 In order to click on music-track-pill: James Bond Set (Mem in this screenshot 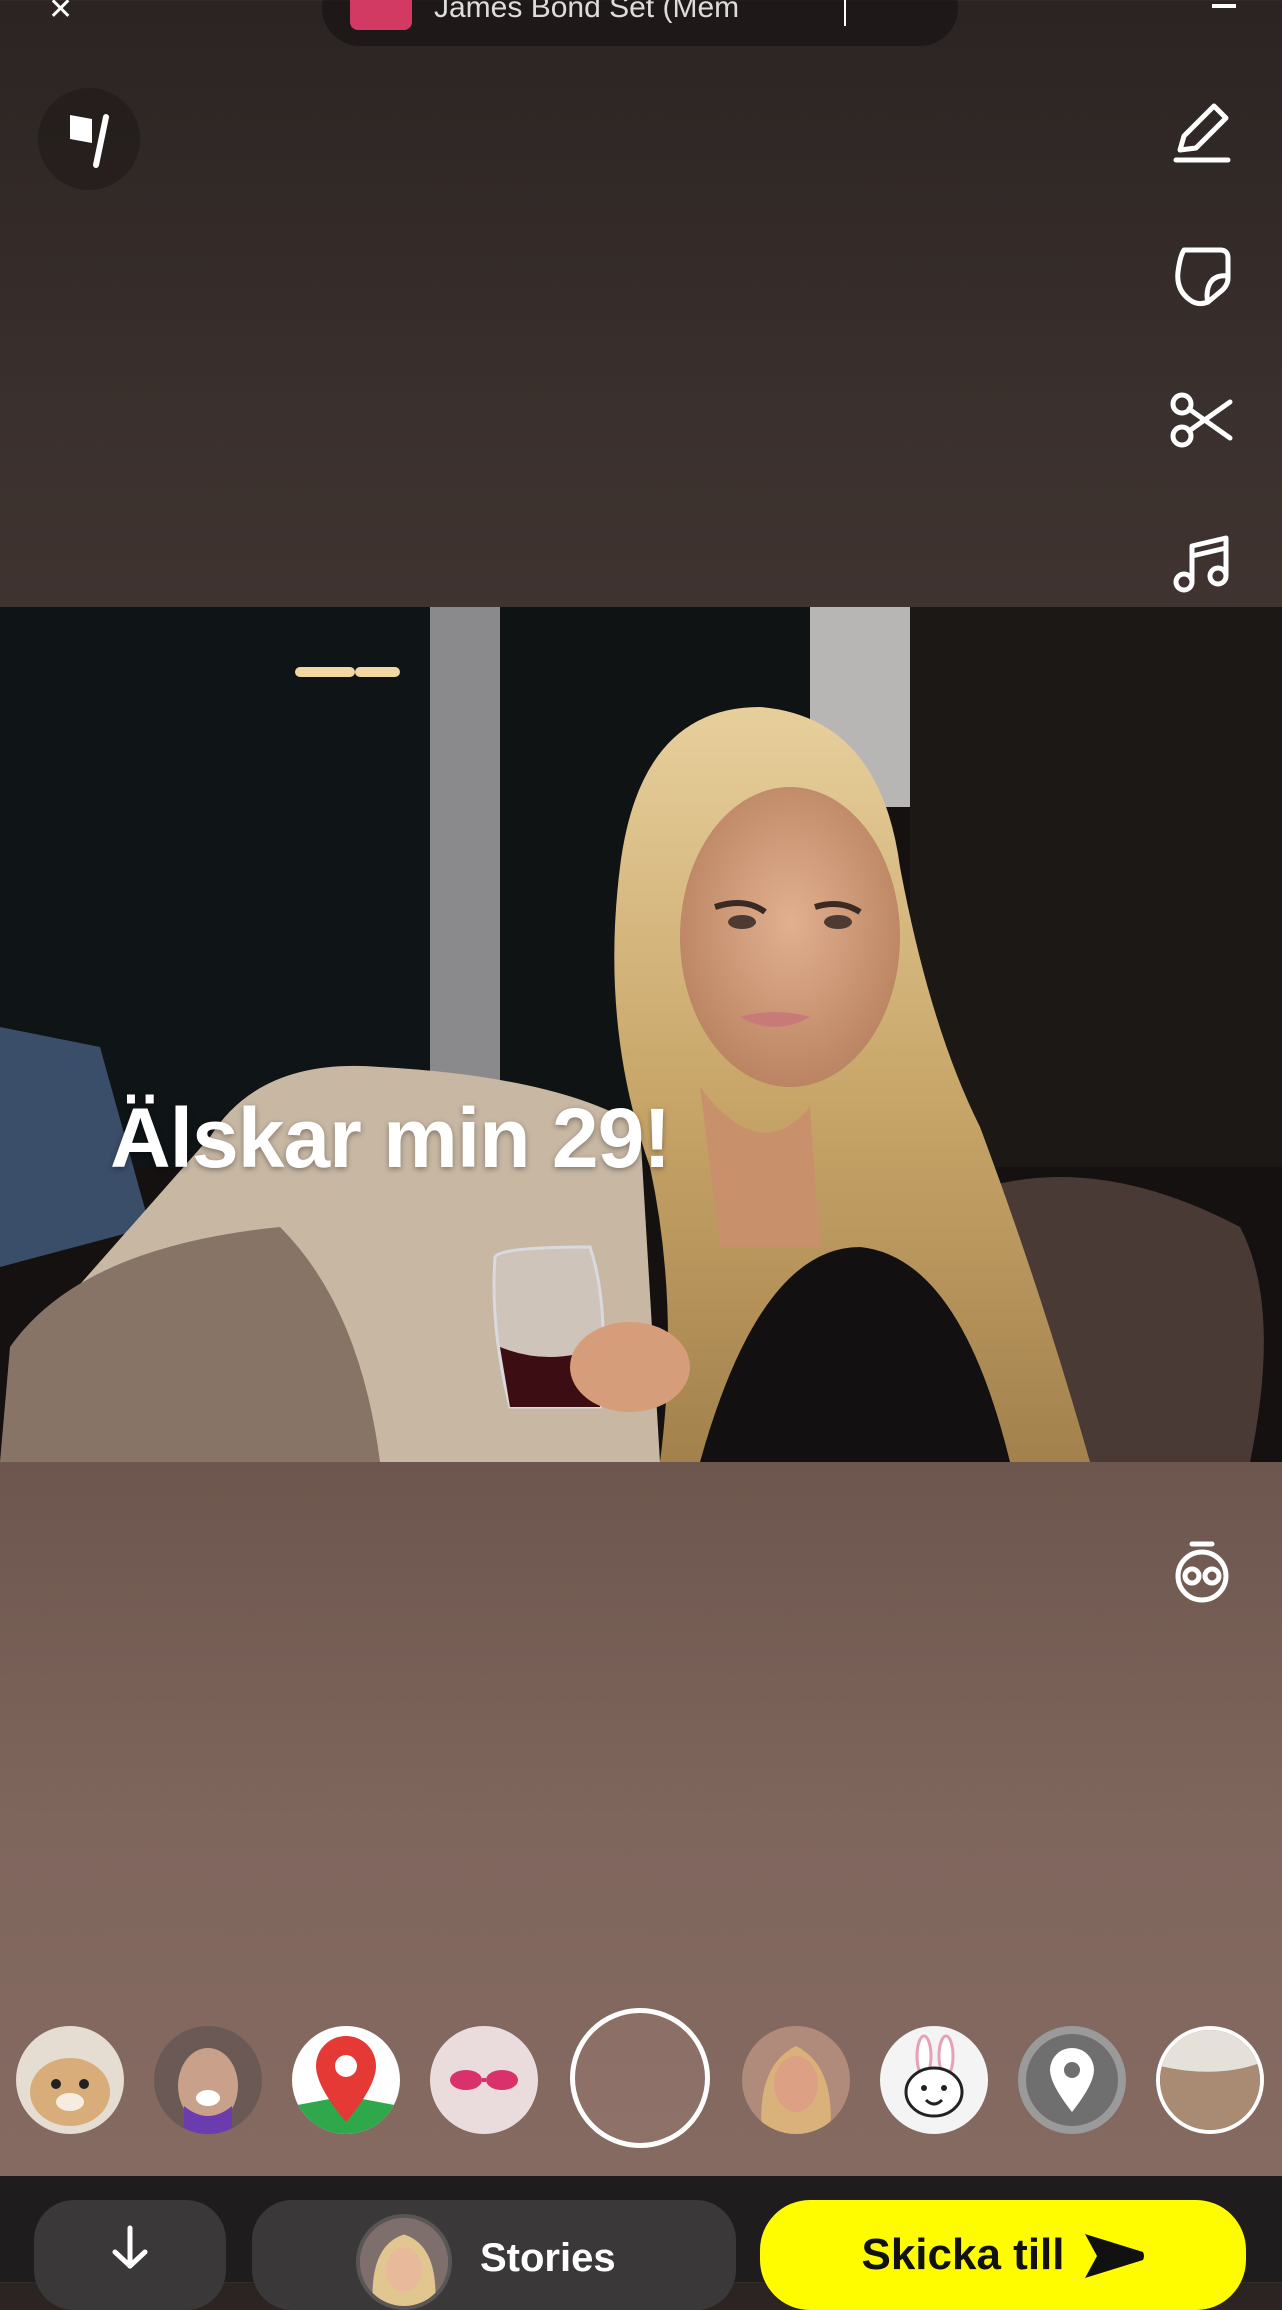, I will do `click(640, 23)`.